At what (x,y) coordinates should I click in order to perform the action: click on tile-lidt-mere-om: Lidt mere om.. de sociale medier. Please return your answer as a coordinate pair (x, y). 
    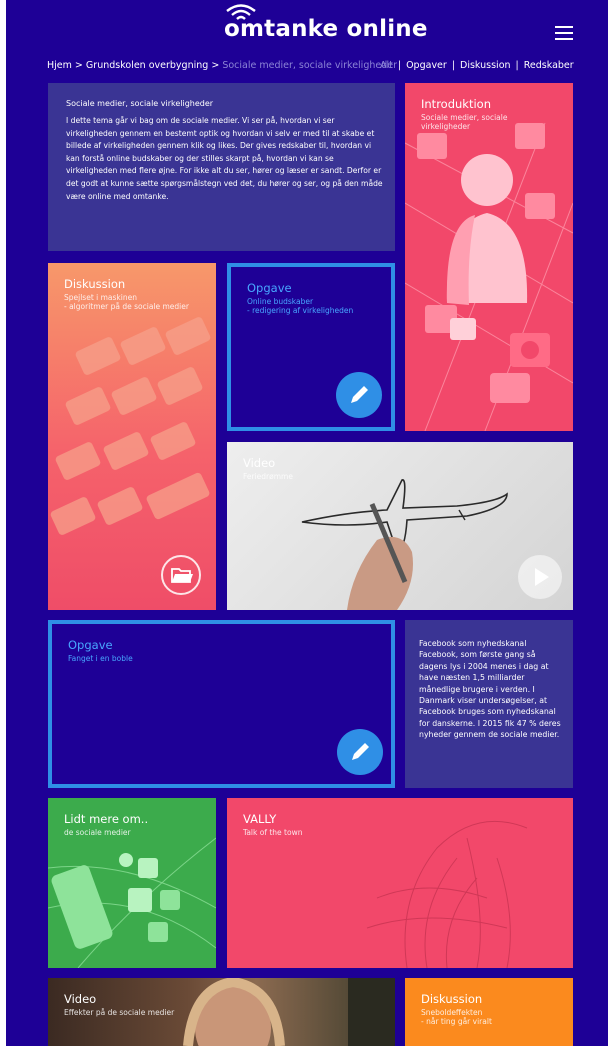
    Looking at the image, I should click on (132, 883).